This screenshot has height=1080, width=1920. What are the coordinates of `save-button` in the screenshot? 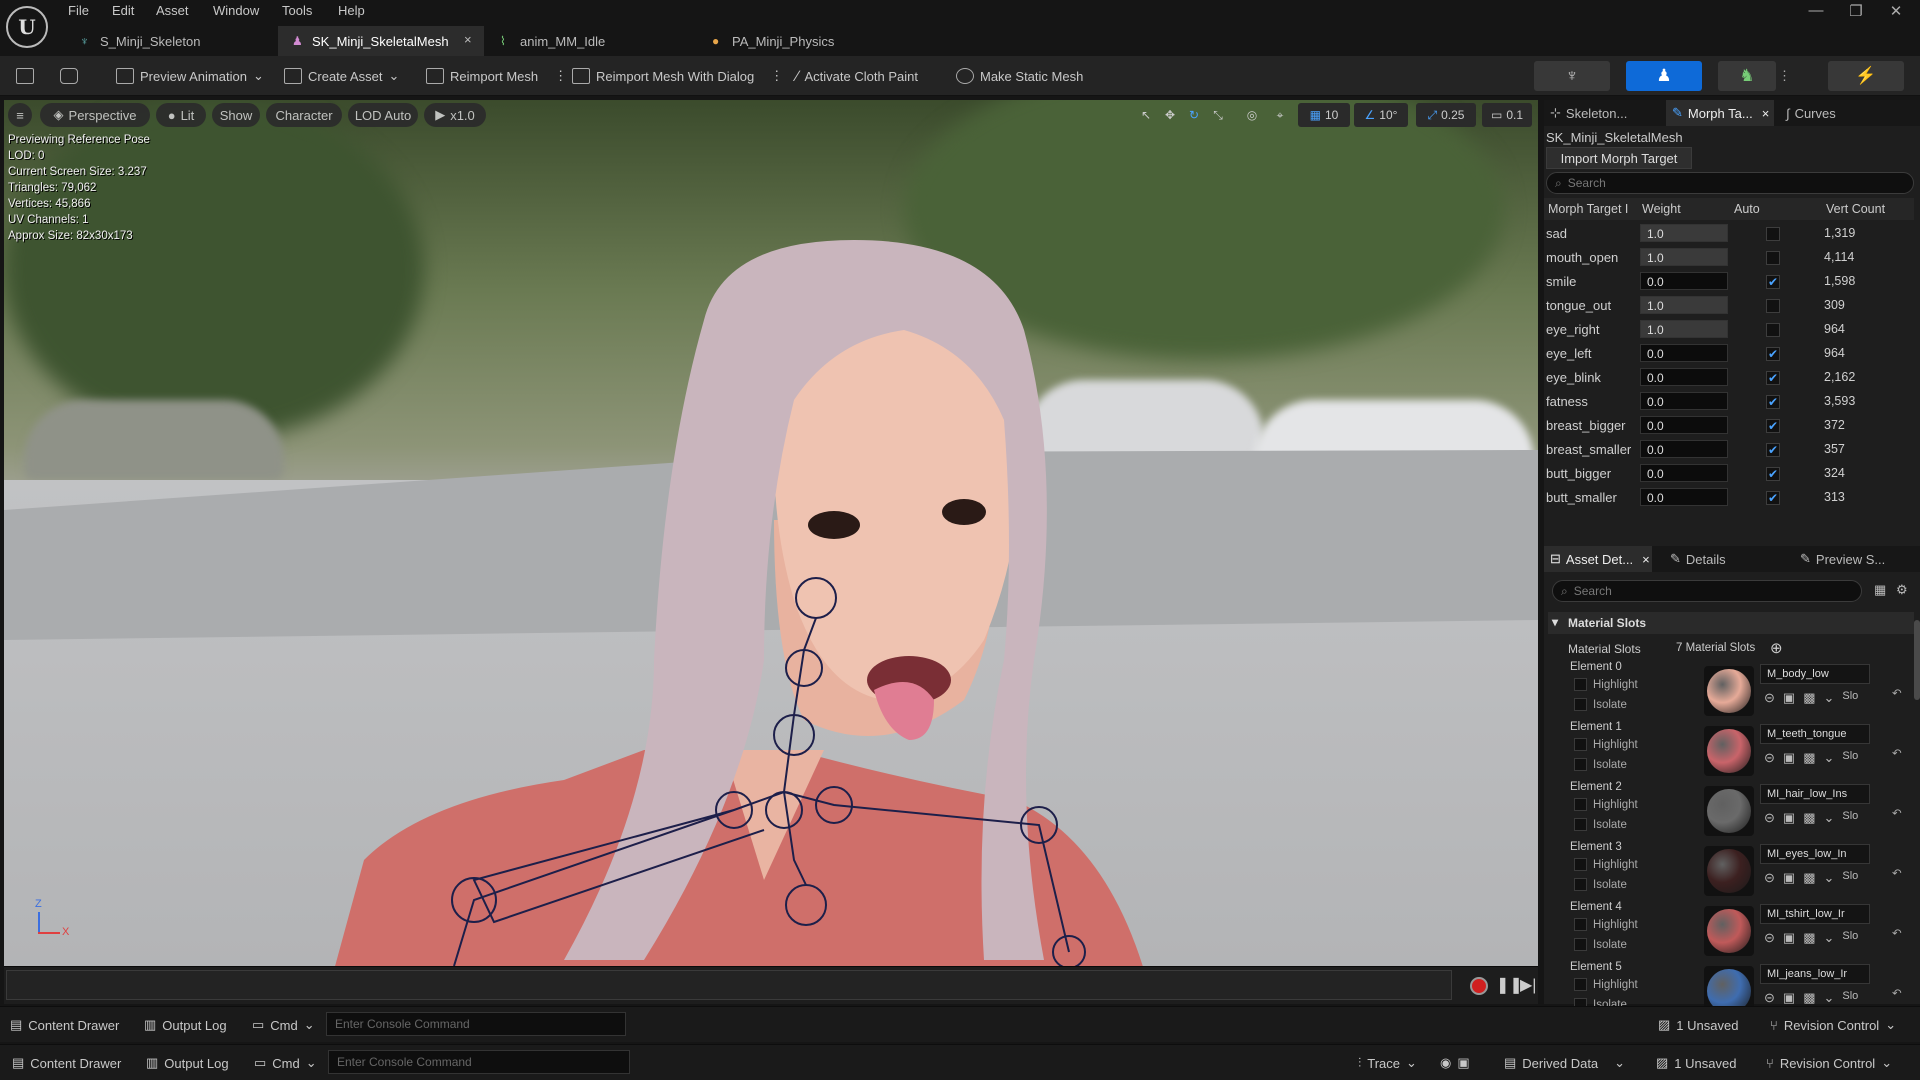 It's located at (25, 76).